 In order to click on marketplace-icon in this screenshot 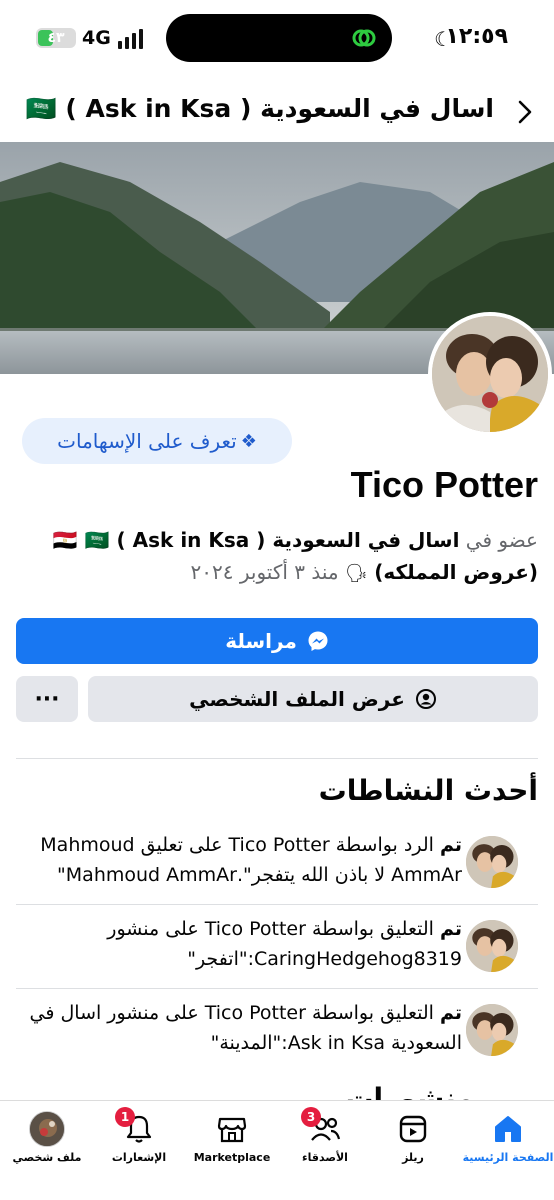, I will do `click(232, 1129)`.